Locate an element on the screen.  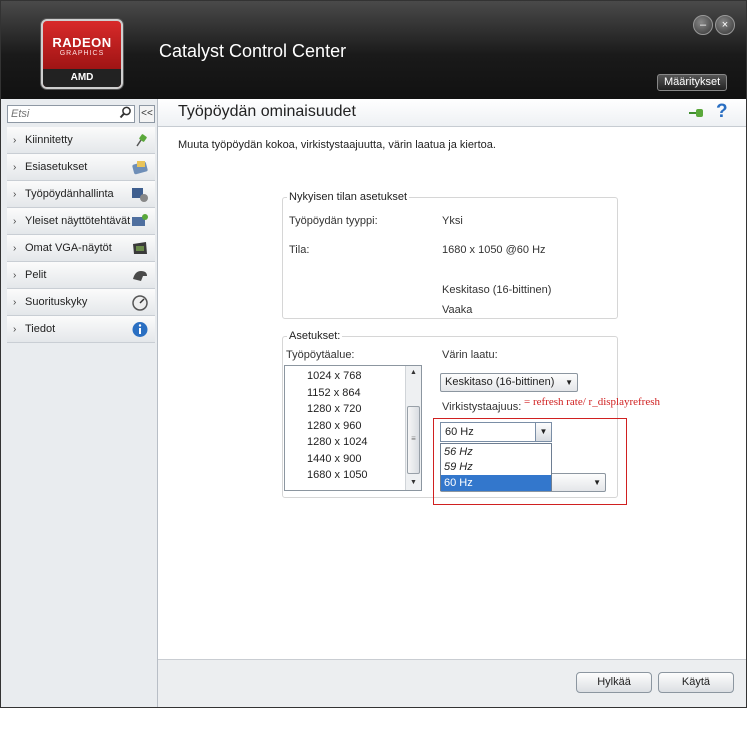
apply-button: Käytä is located at coordinates (696, 682).